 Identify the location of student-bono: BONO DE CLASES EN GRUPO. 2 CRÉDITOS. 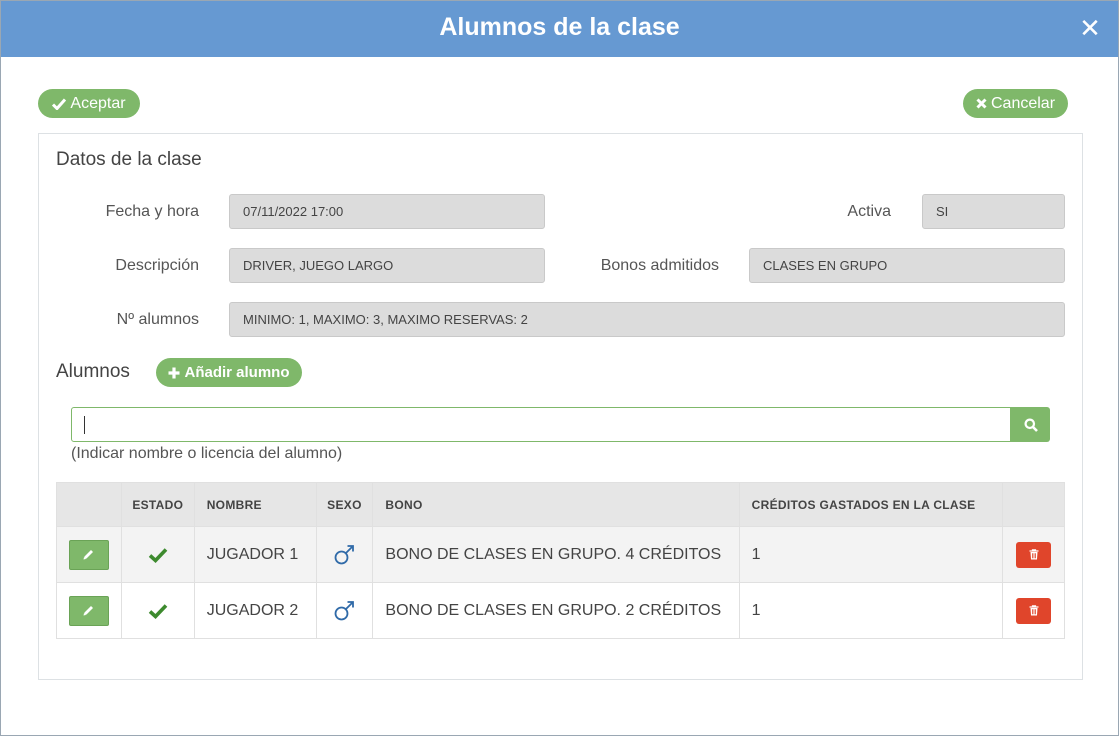
(556, 610).